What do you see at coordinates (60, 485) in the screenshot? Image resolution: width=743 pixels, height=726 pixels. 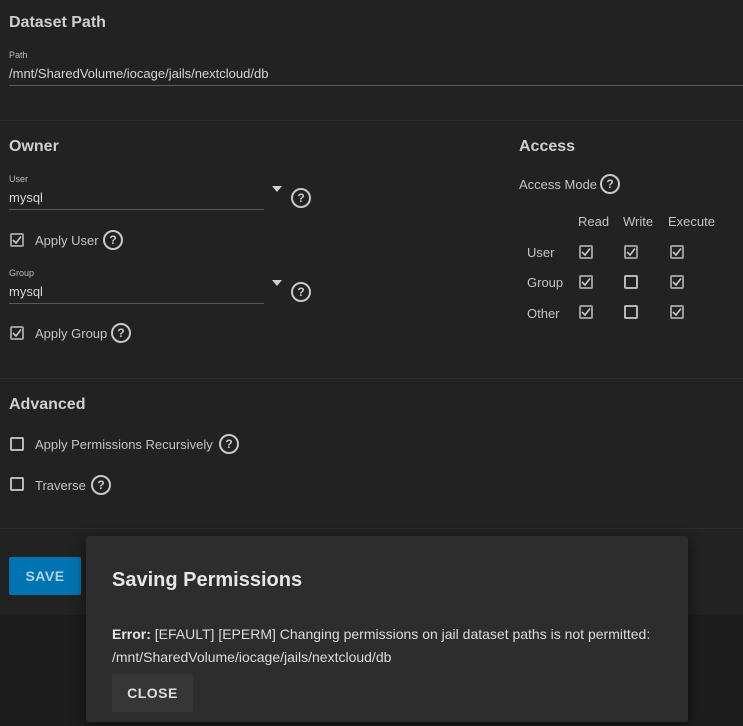 I see `traverse-label: Traverse` at bounding box center [60, 485].